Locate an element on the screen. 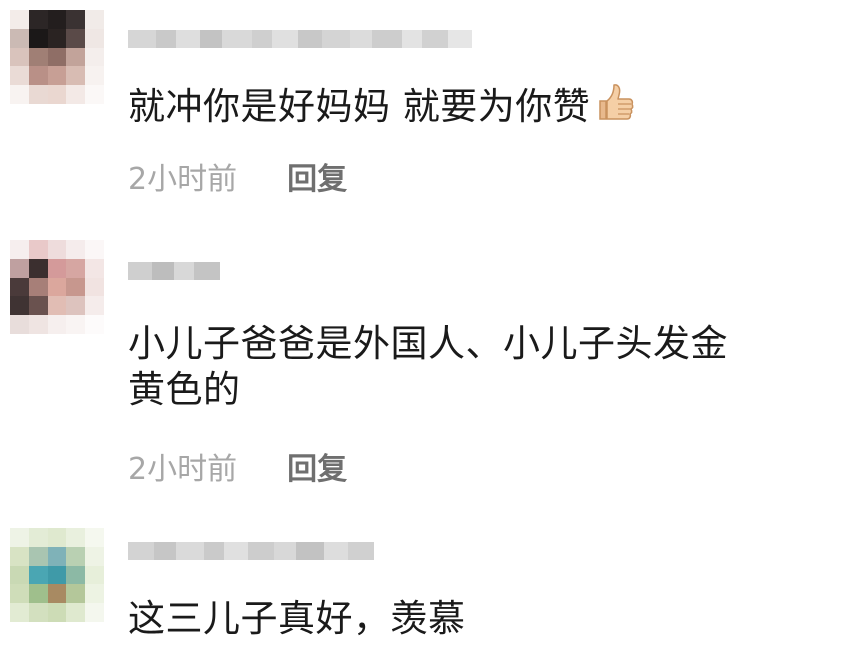  comment-text-line: 黄色的 is located at coordinates (184, 389).